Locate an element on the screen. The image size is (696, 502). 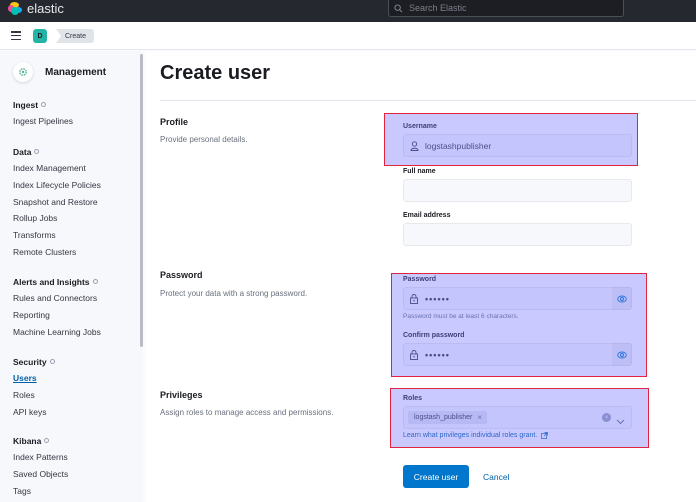
breadcrumb-bar: D Stack Management Users Create is located at coordinates (348, 36).